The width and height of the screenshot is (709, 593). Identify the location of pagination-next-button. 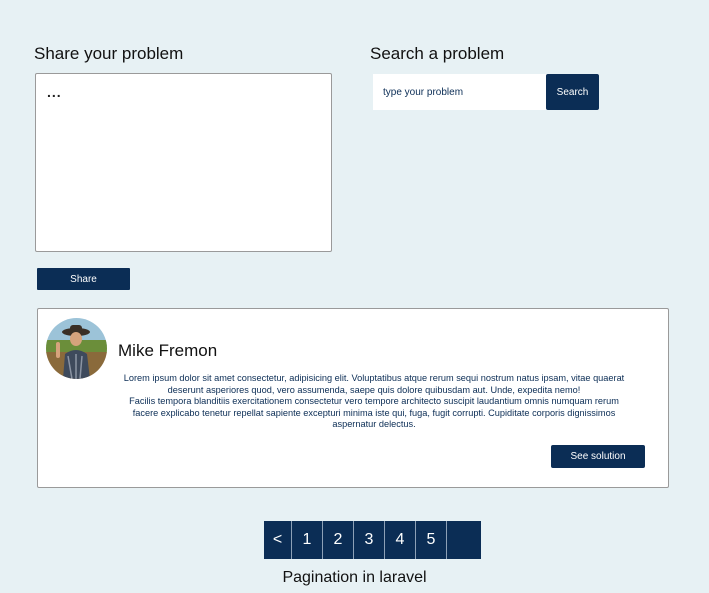
(464, 540).